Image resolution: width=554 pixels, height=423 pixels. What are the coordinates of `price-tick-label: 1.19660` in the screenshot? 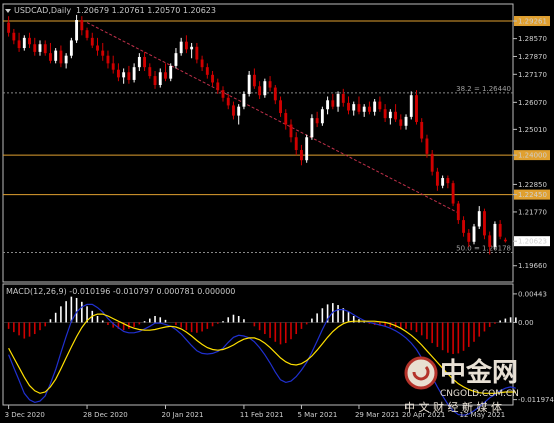 It's located at (532, 266).